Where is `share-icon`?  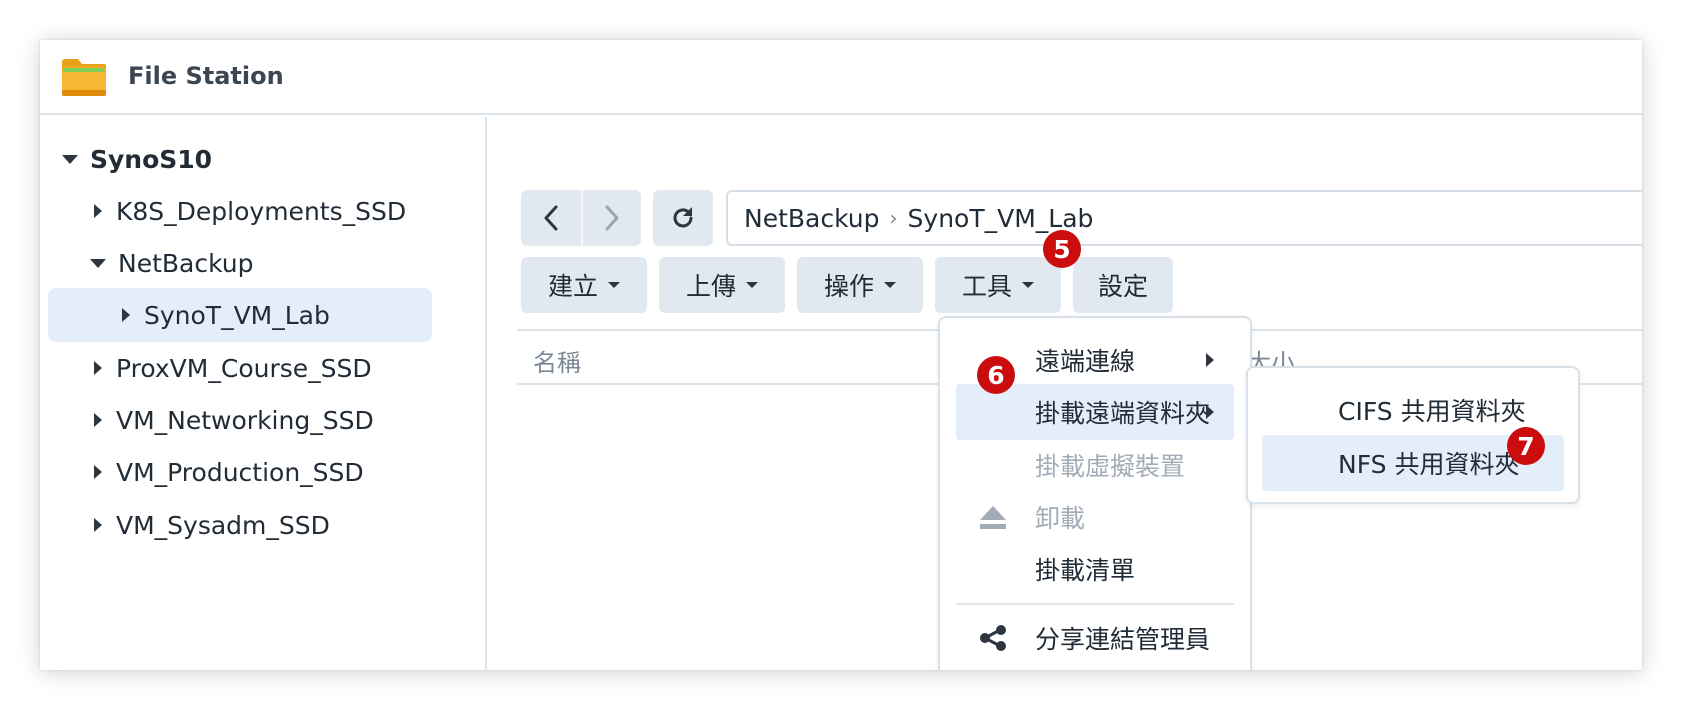
share-icon is located at coordinates (993, 638).